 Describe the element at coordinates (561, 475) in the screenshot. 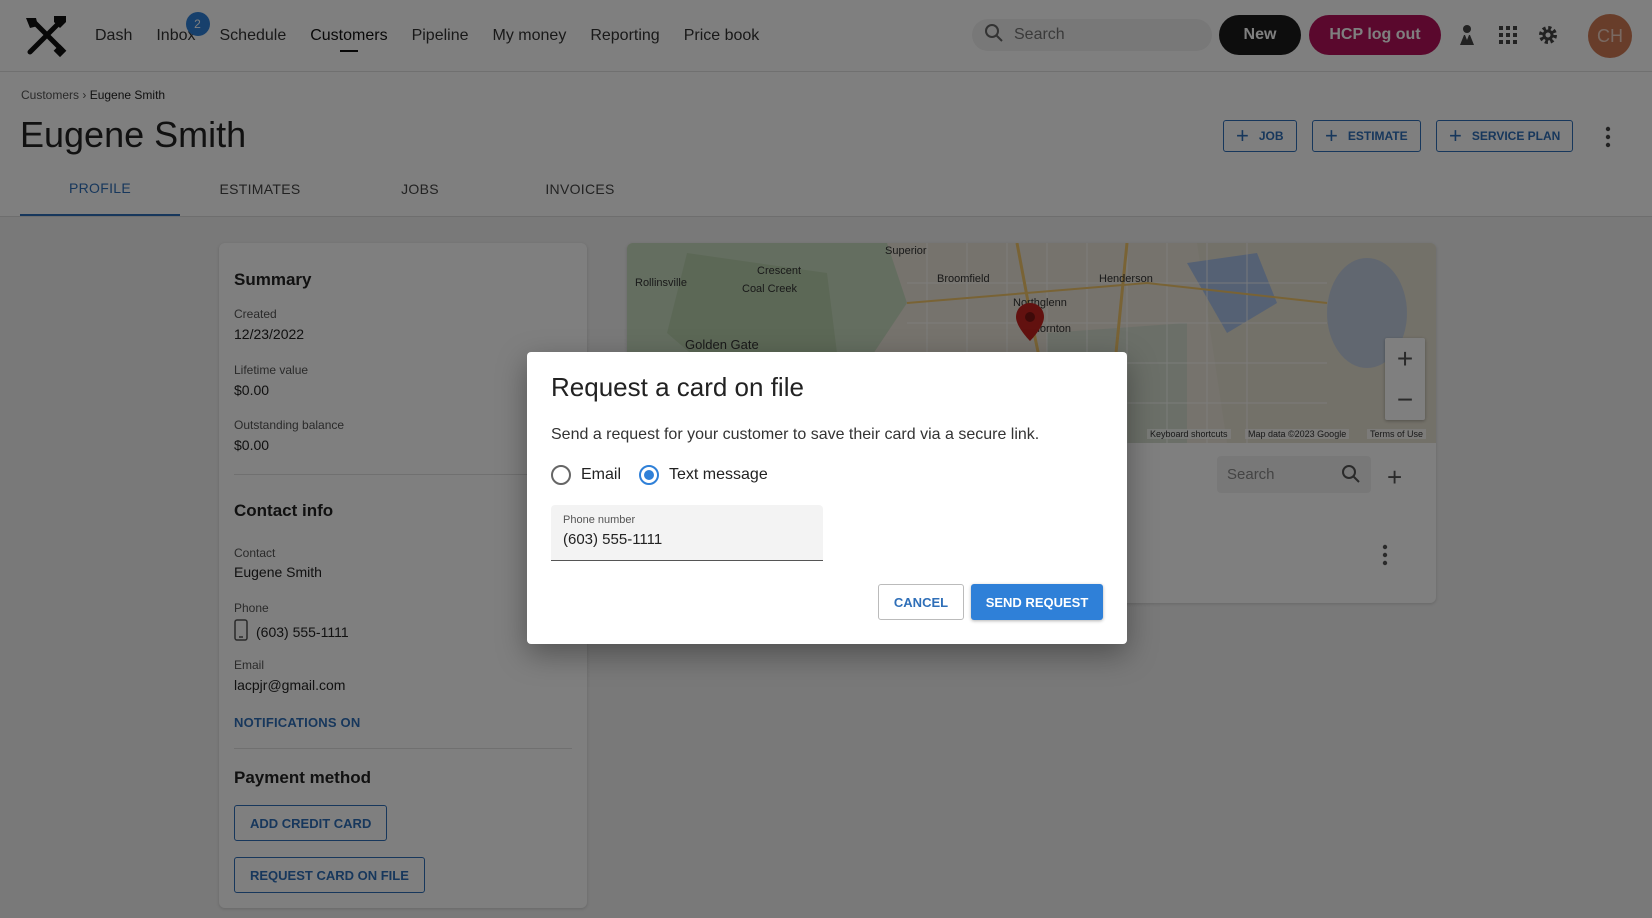

I see `radio-email` at that location.